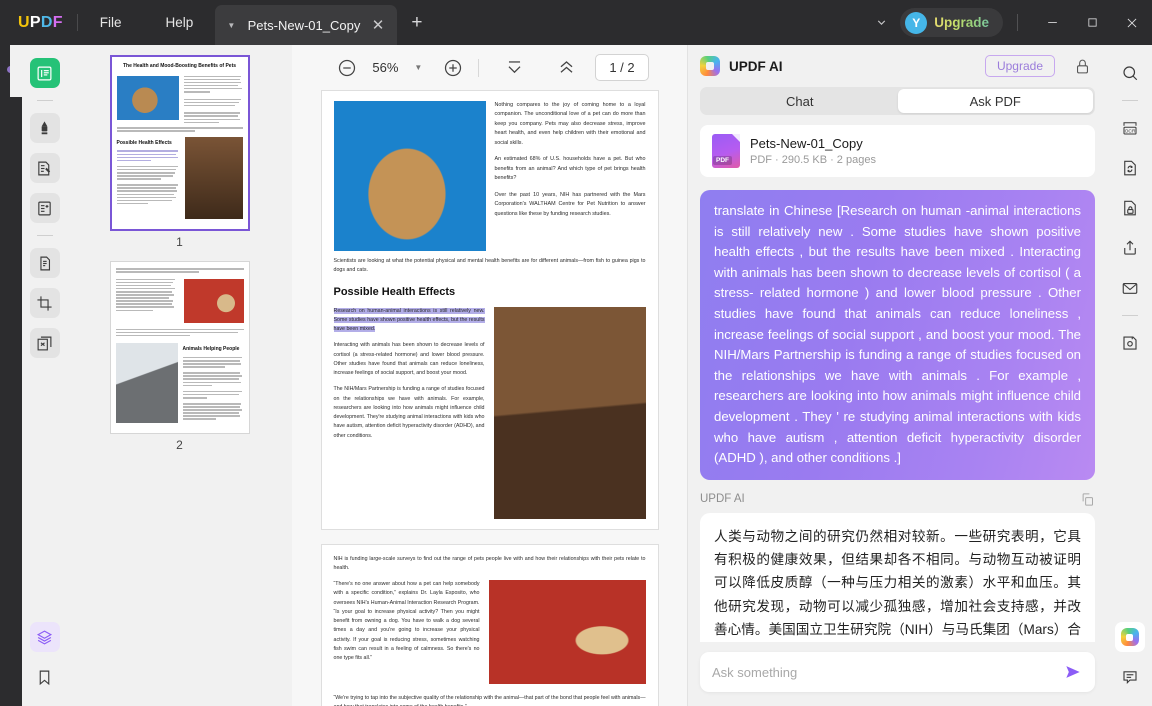  What do you see at coordinates (1130, 128) in the screenshot?
I see `ocr-icon: OCR` at bounding box center [1130, 128].